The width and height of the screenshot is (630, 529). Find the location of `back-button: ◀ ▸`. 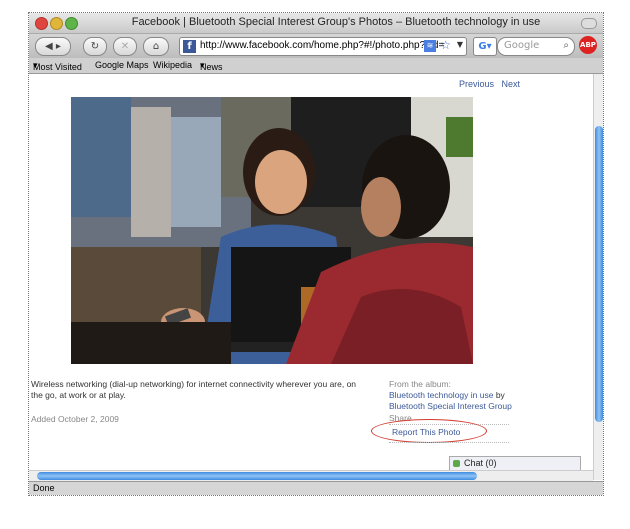

back-button: ◀ ▸ is located at coordinates (53, 46).